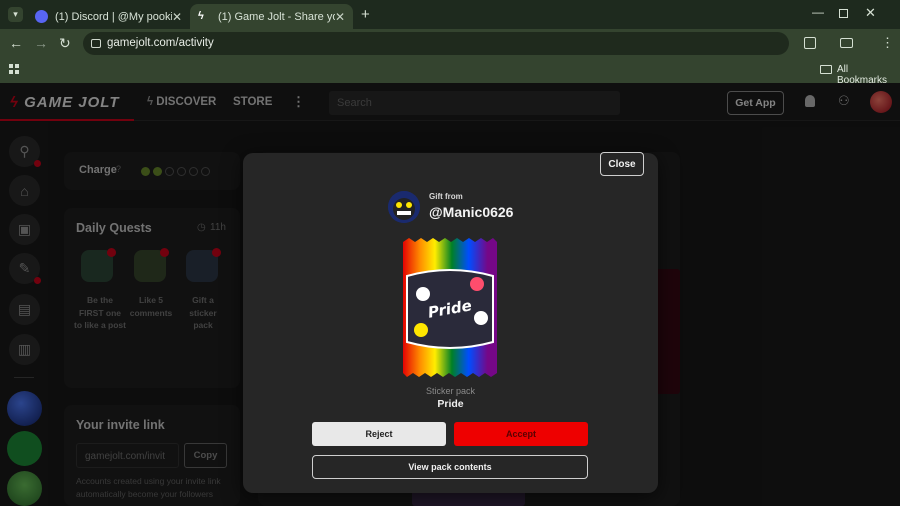 The width and height of the screenshot is (900, 506). I want to click on gift-from-label: Gift from, so click(446, 196).